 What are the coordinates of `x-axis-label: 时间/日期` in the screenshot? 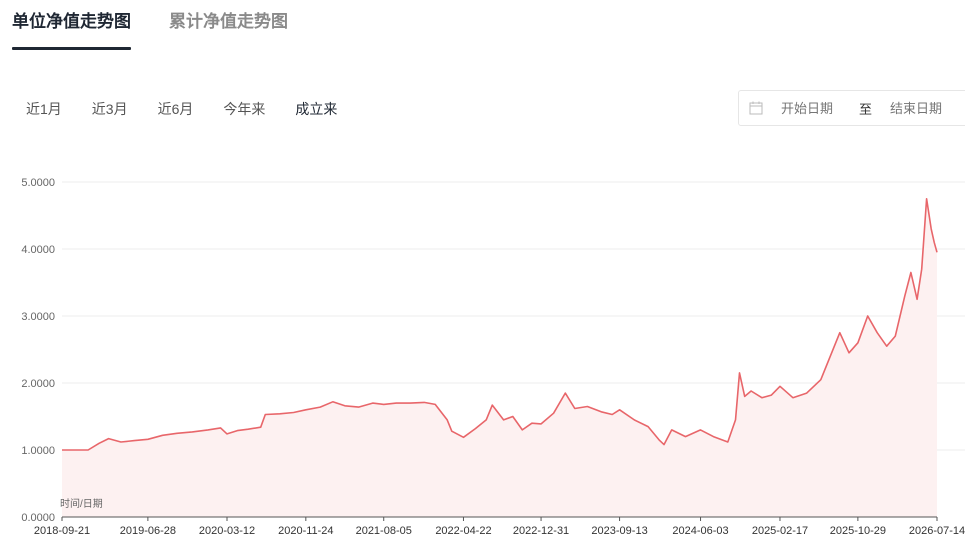 It's located at (81, 503).